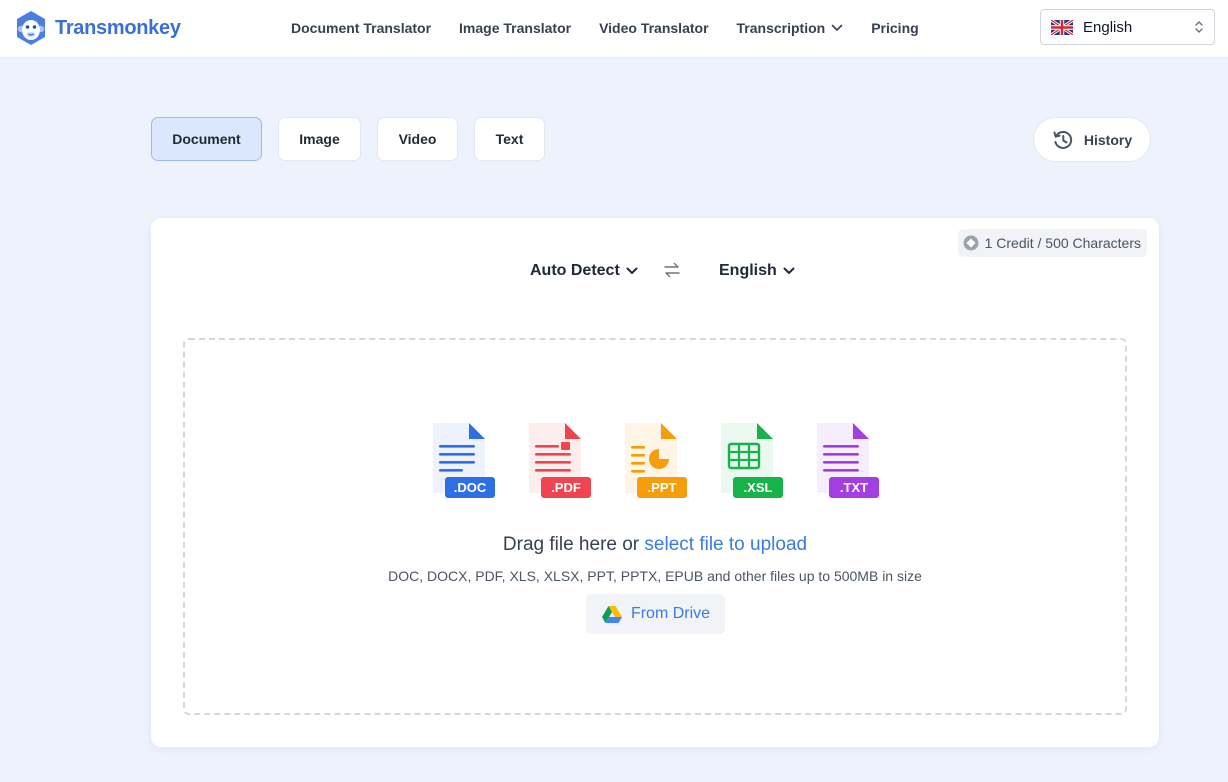 The height and width of the screenshot is (782, 1228). Describe the element at coordinates (653, 28) in the screenshot. I see `nav-video-translator: Video Translator` at that location.